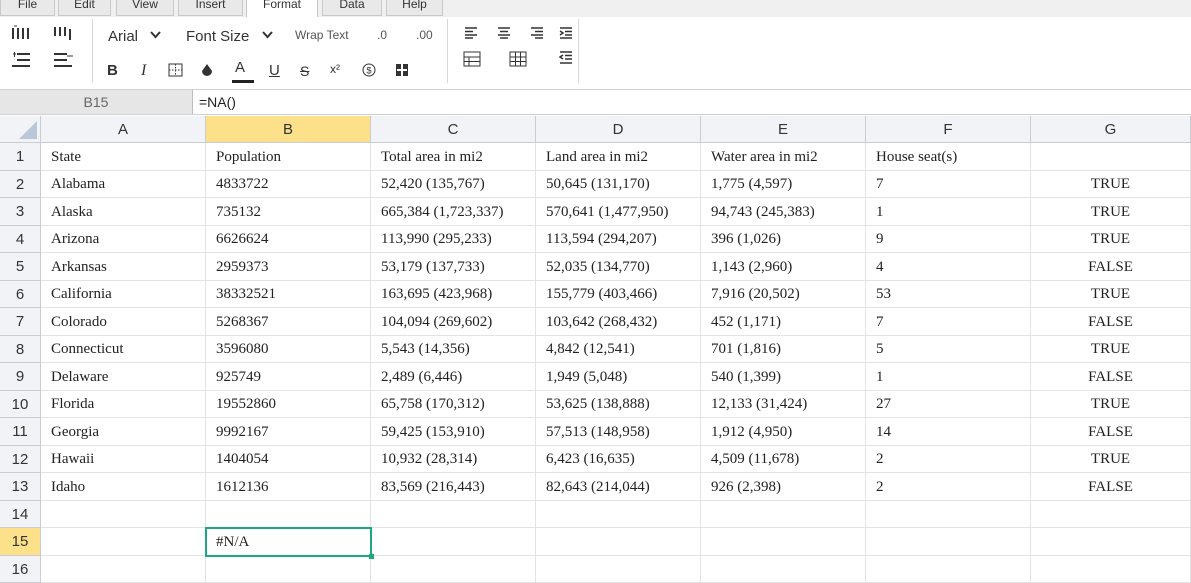  What do you see at coordinates (948, 542) in the screenshot?
I see `cell-f15` at bounding box center [948, 542].